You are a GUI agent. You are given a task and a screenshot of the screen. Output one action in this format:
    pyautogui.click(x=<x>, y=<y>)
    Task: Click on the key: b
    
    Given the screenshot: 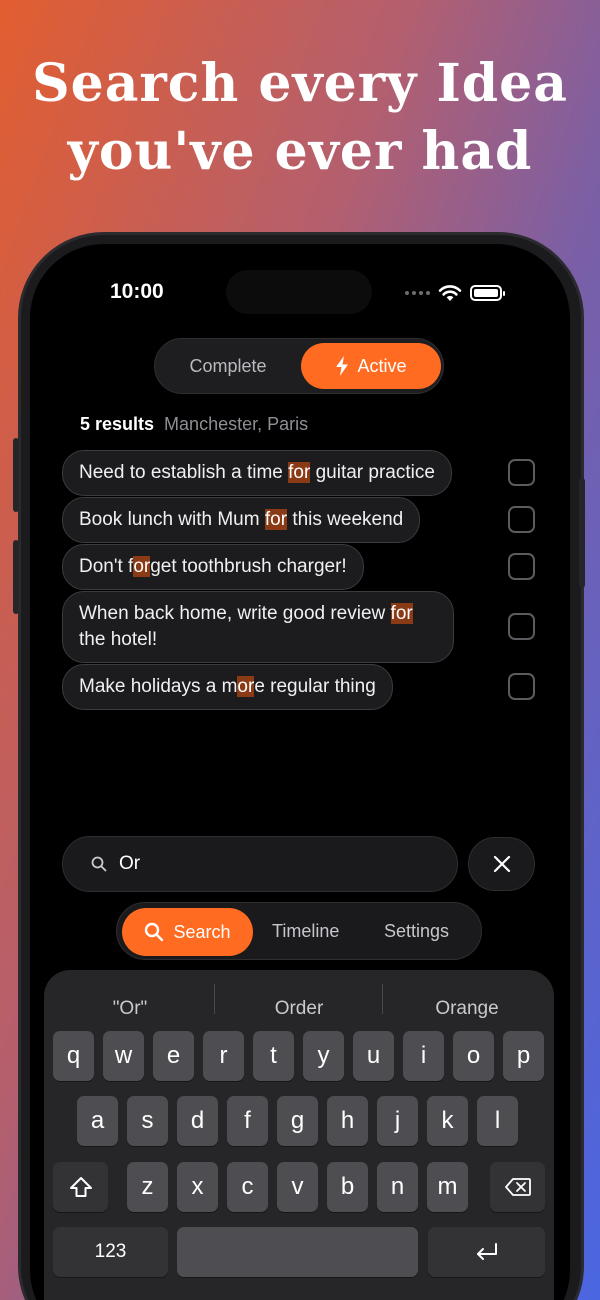 What is the action you would take?
    pyautogui.click(x=347, y=1187)
    